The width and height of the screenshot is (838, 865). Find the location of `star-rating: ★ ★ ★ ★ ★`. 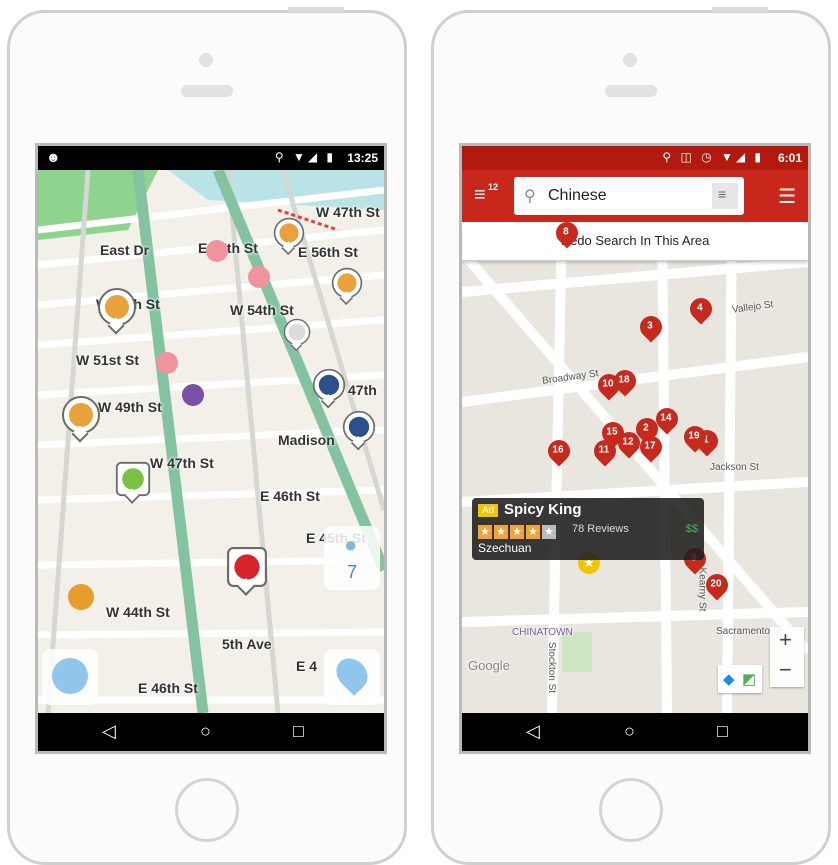

star-rating: ★ ★ ★ ★ ★ is located at coordinates (518, 531).